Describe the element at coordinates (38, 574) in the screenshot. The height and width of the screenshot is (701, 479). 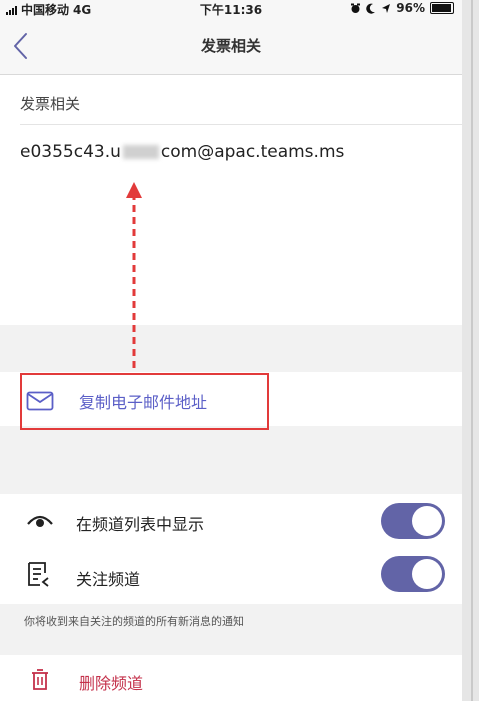
I see `follow-list-icon` at that location.